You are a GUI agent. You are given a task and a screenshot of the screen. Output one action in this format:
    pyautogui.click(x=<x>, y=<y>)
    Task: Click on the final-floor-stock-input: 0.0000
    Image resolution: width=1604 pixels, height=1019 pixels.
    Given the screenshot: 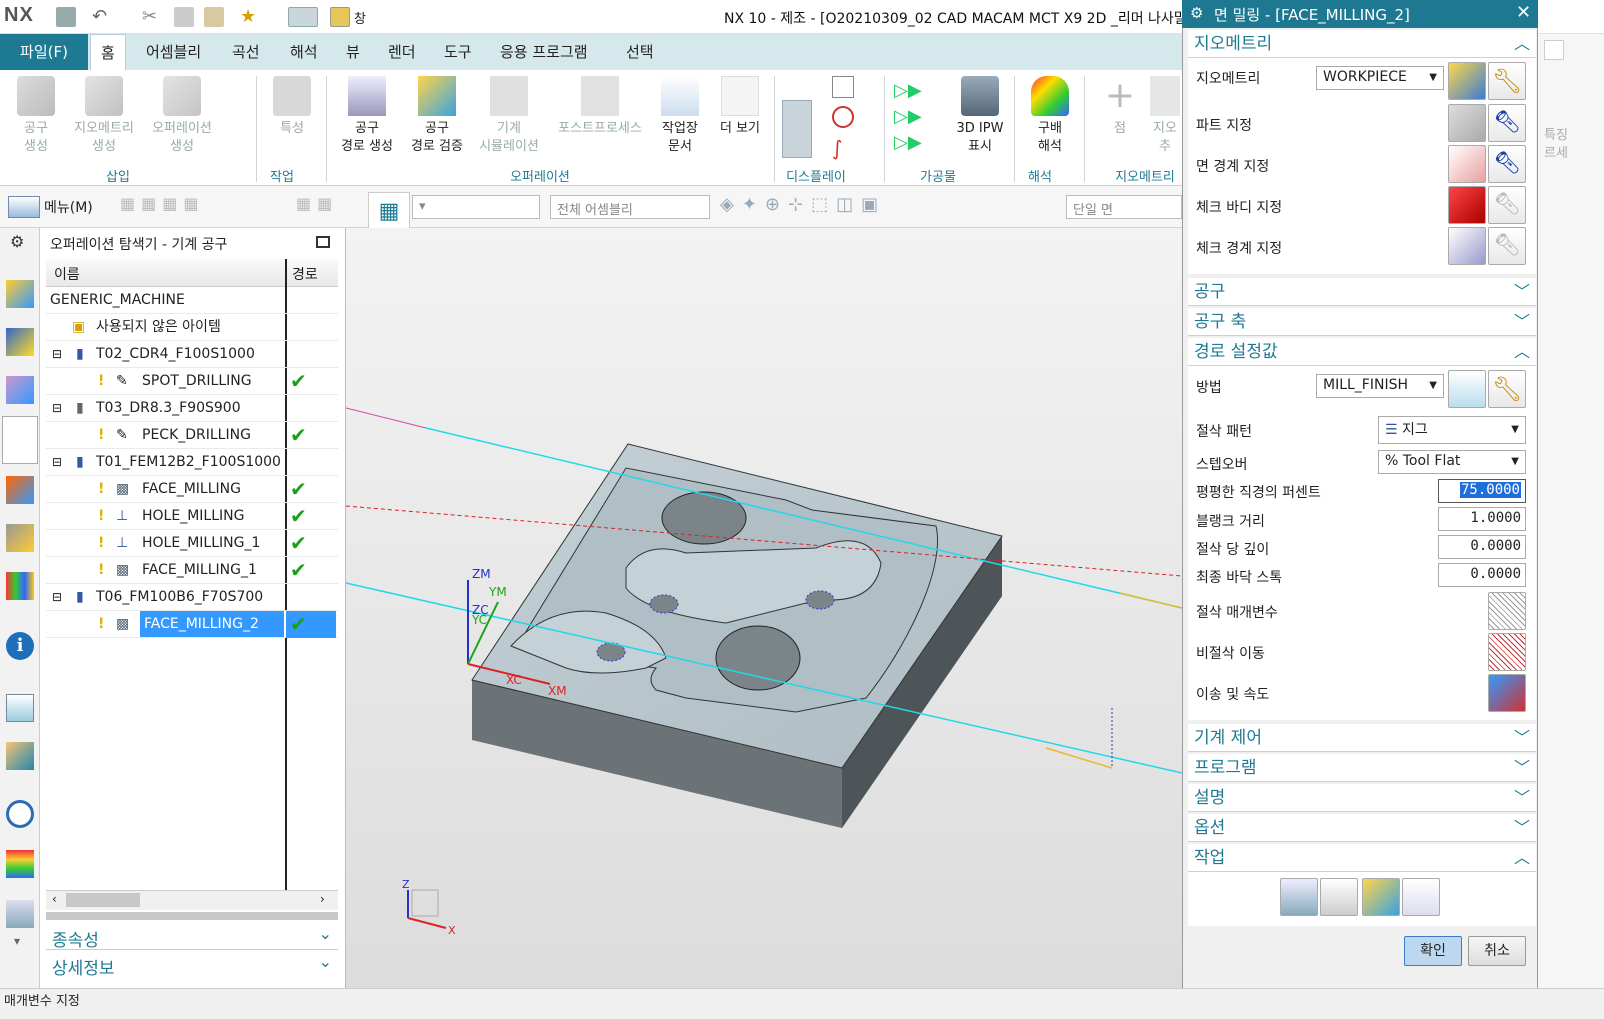 What is the action you would take?
    pyautogui.click(x=1482, y=575)
    